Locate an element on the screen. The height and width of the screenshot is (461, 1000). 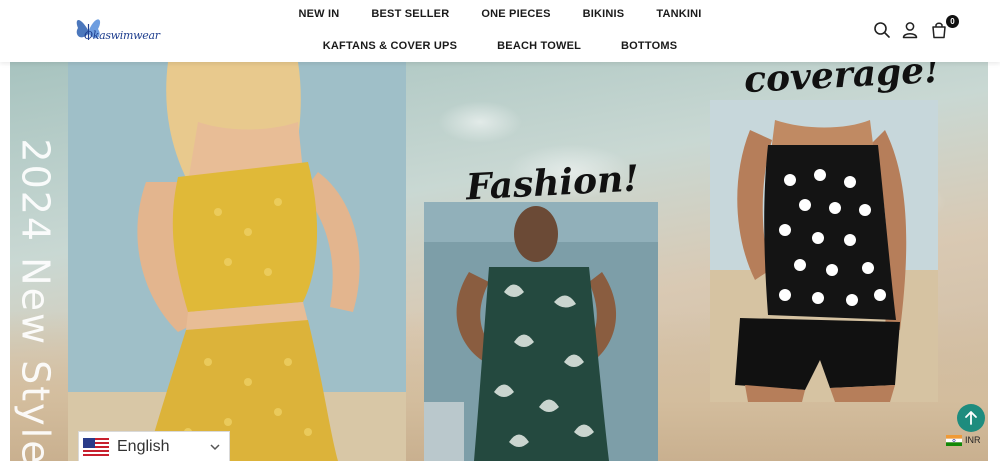
main-nav-row-2: KAFTANS & COVER UPS BEACH TOWEL BOTTOMS is located at coordinates (500, 46).